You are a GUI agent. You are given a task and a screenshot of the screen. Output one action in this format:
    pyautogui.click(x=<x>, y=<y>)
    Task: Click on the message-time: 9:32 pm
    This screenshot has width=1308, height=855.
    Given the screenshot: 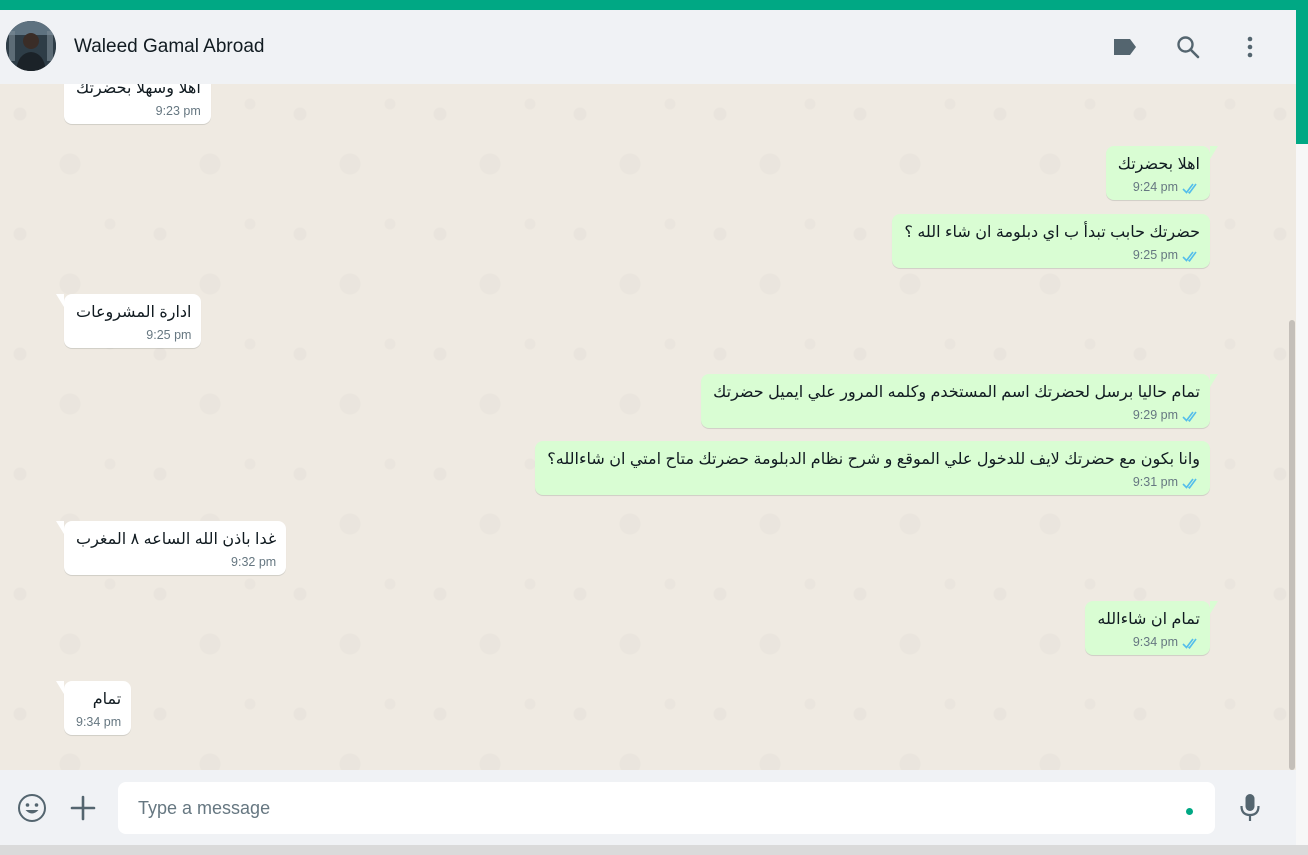 What is the action you would take?
    pyautogui.click(x=254, y=562)
    